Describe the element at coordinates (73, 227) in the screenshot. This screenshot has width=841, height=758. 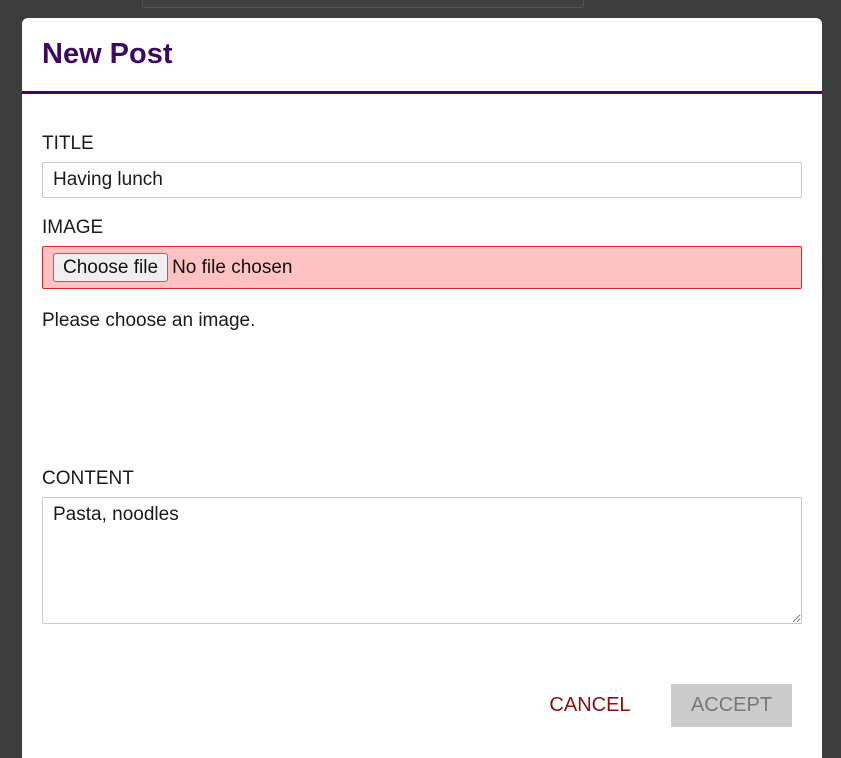
I see `image-label: IMAGE` at that location.